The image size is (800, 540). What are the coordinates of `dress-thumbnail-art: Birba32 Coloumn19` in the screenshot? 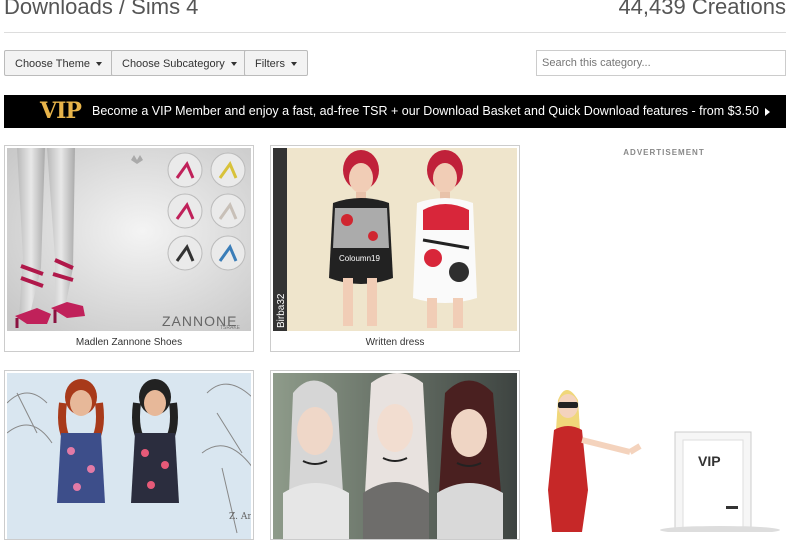 It's located at (395, 239).